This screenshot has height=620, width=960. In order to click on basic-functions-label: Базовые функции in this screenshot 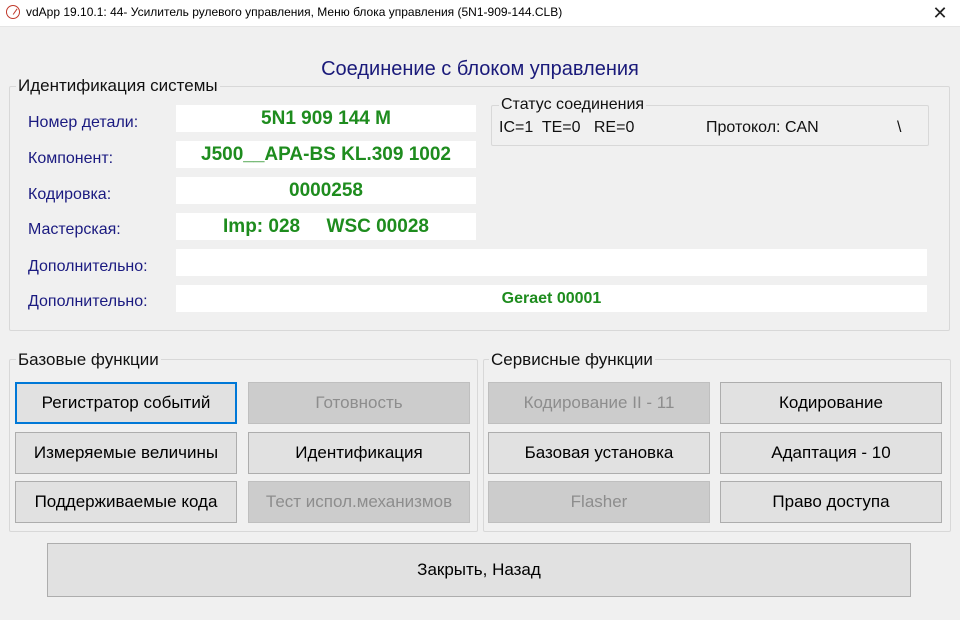, I will do `click(88, 360)`.